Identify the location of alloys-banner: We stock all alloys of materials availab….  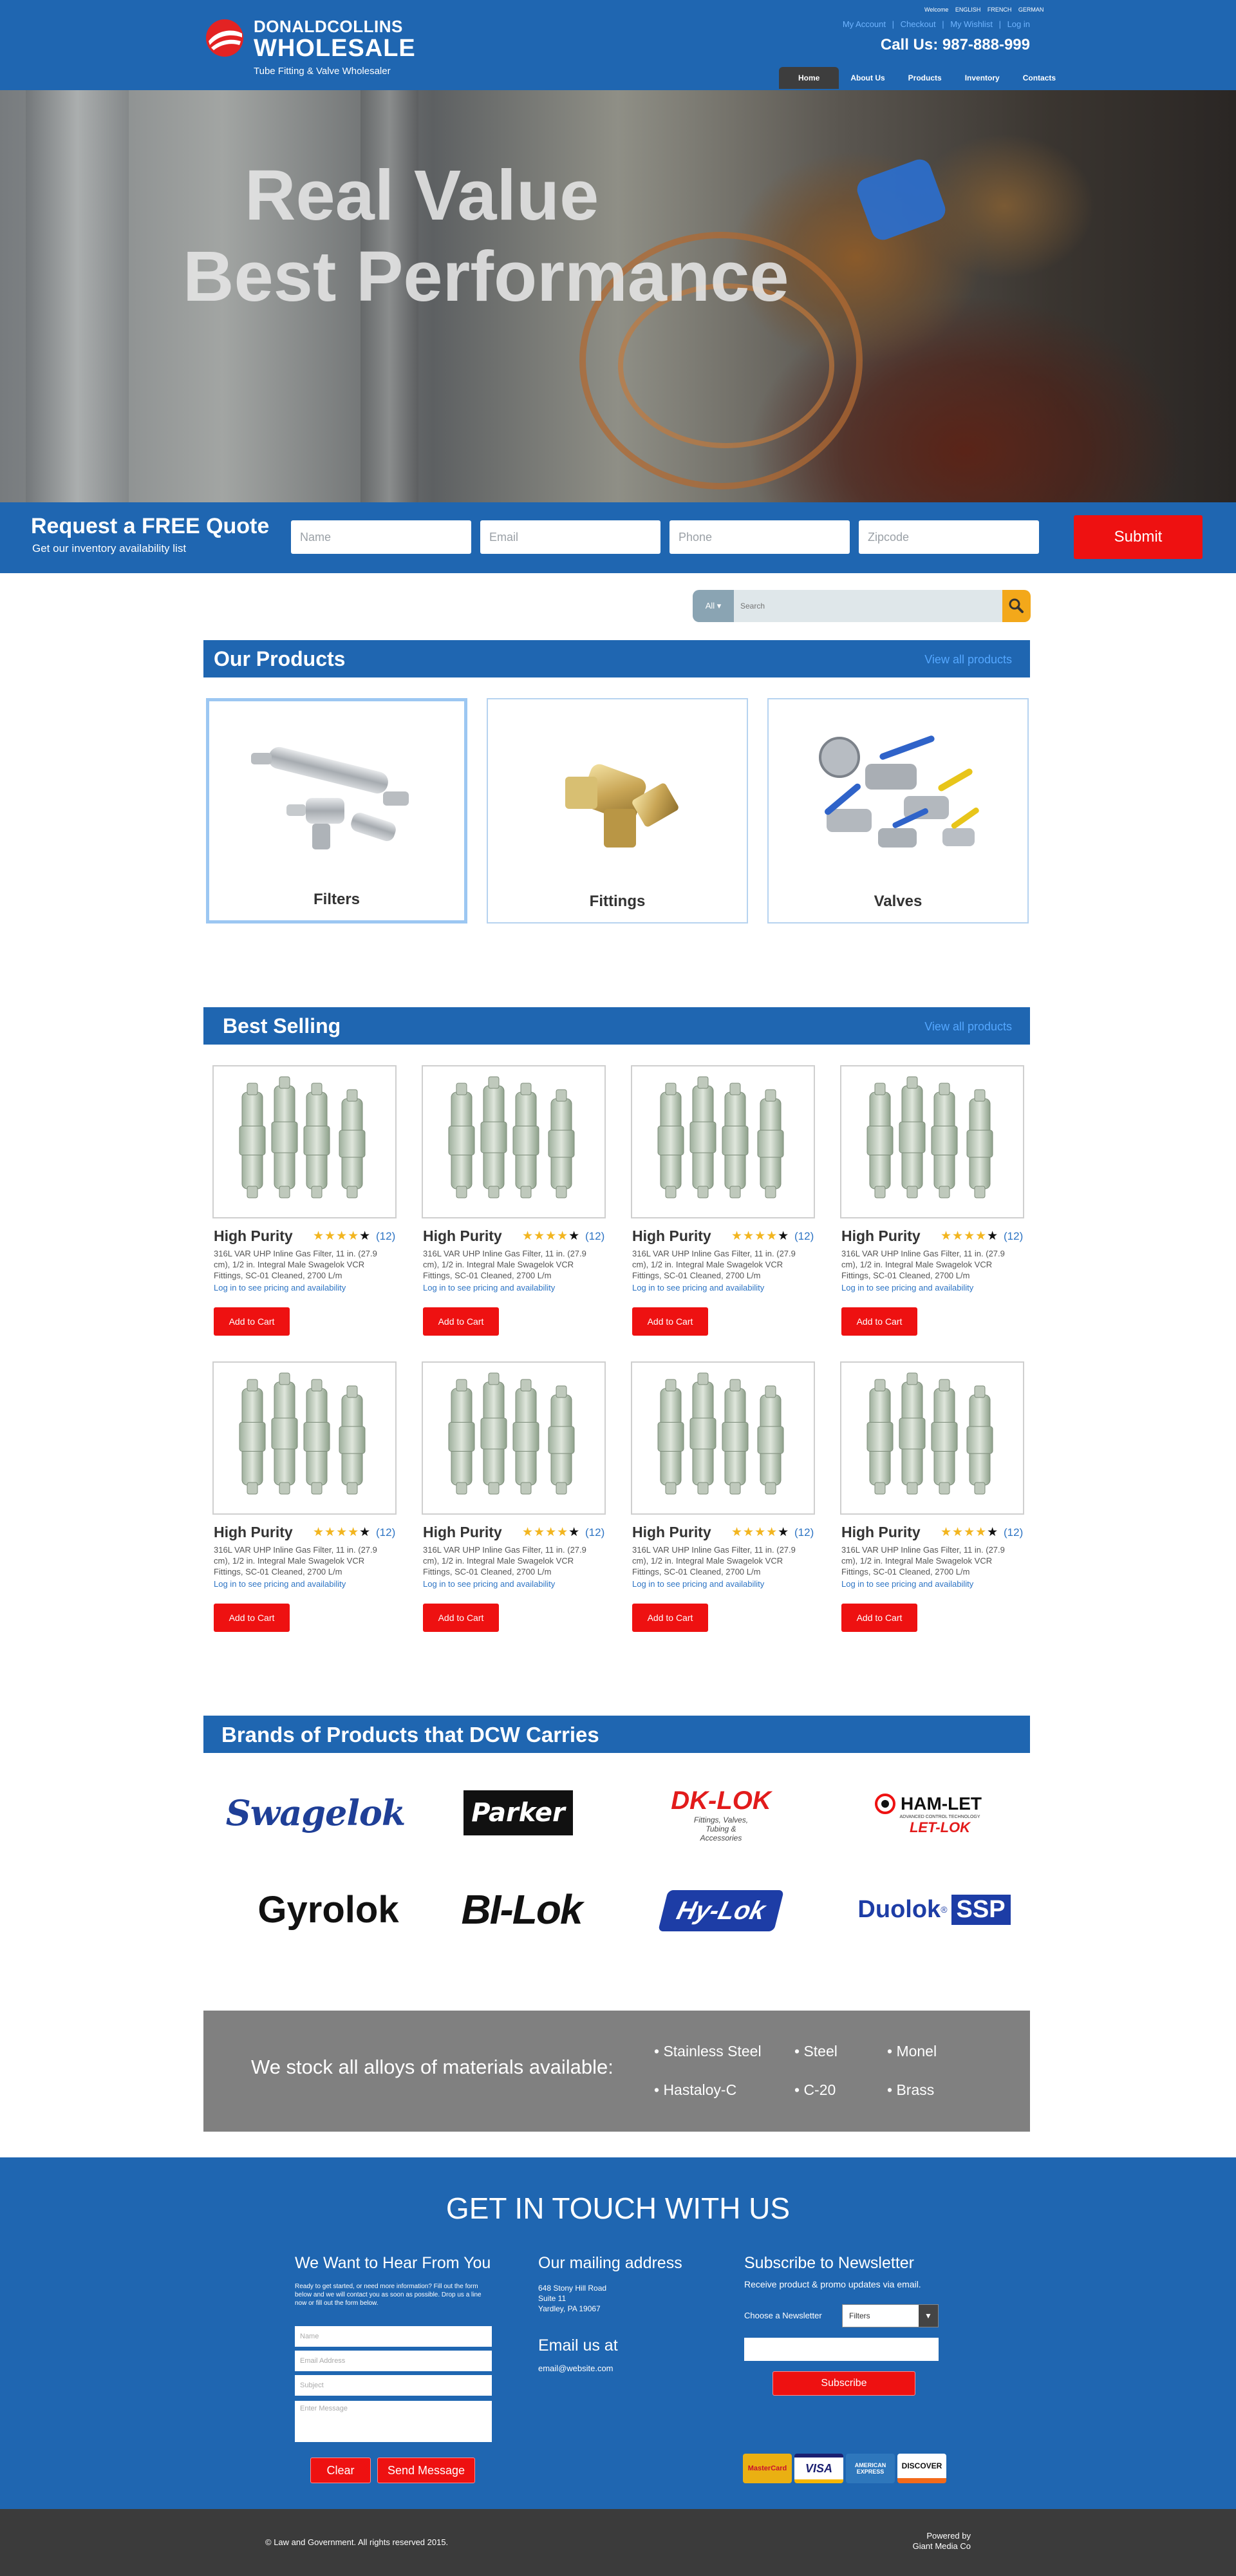
(616, 2071).